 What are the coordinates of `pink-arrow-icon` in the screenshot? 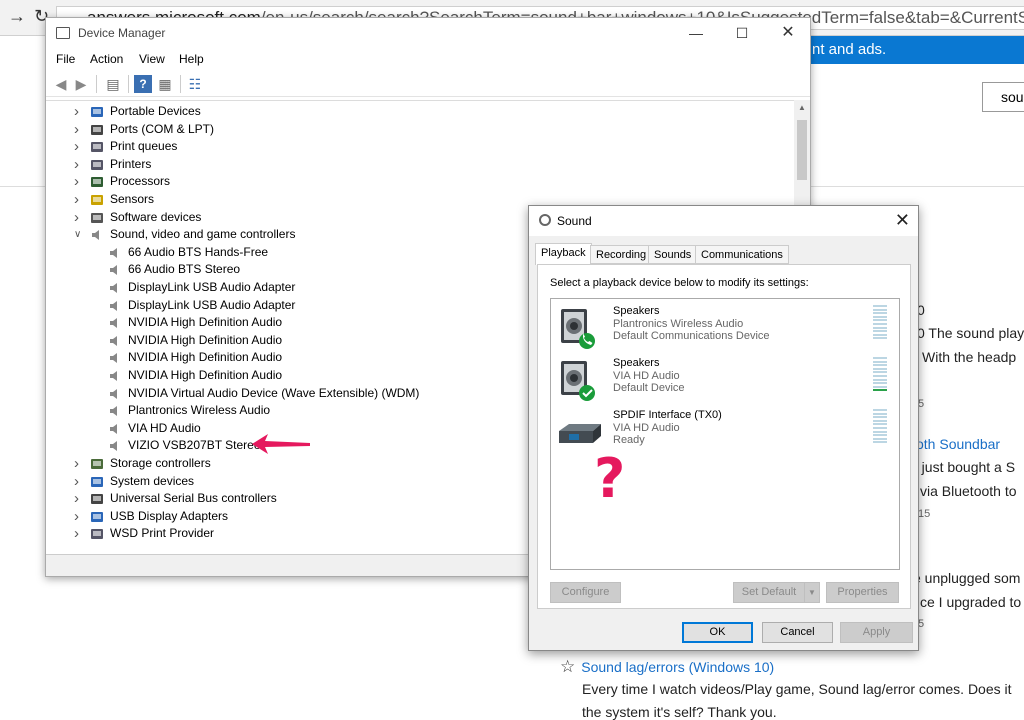 It's located at (281, 444).